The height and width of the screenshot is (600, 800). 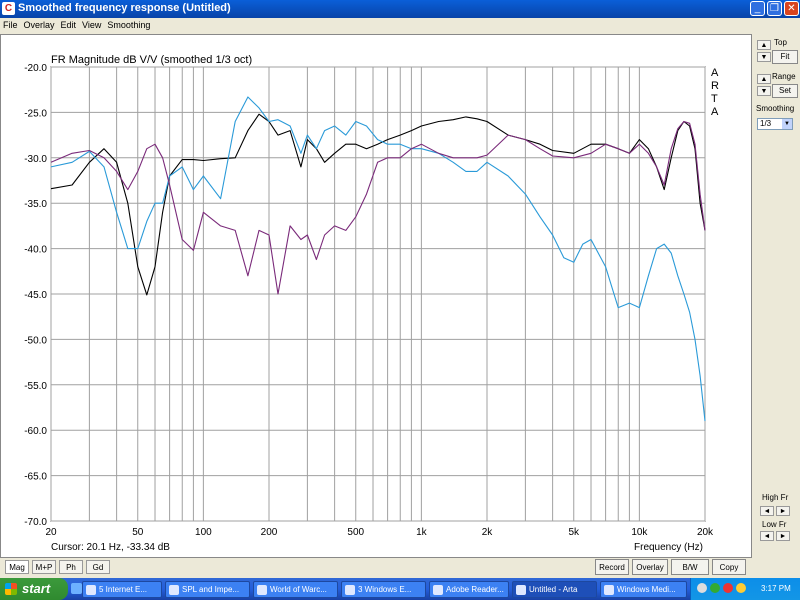 What do you see at coordinates (741, 588) in the screenshot?
I see `update-icon` at bounding box center [741, 588].